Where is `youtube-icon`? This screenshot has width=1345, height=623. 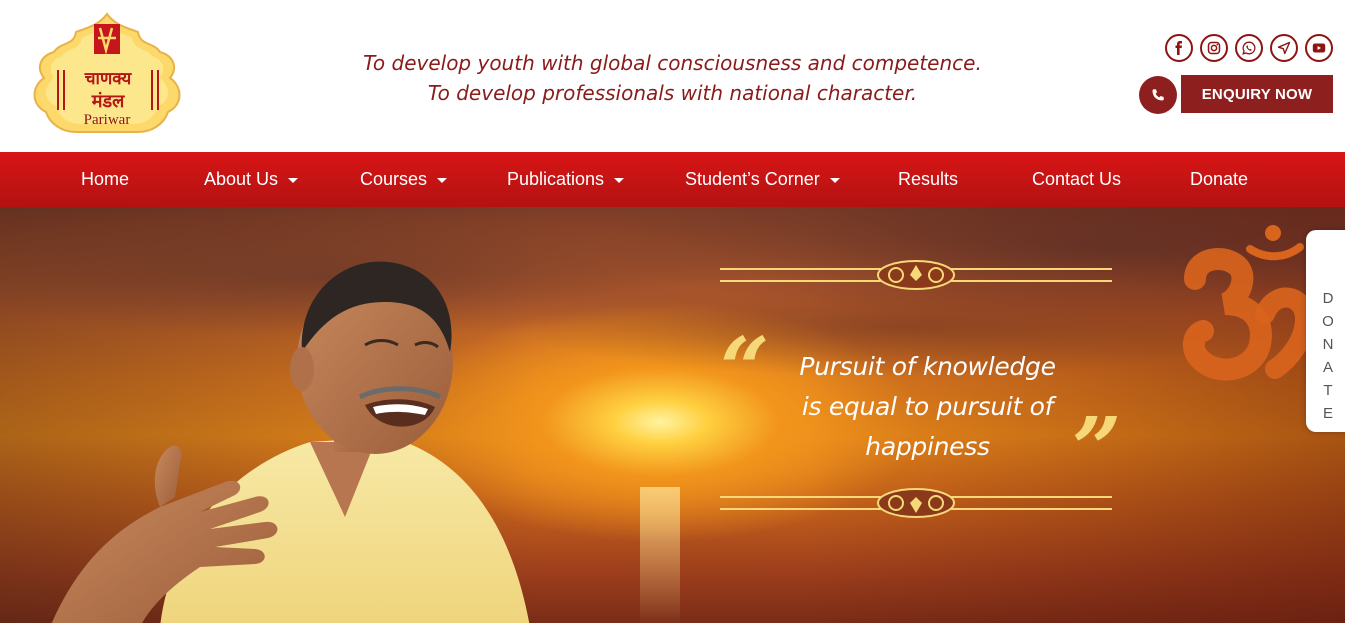 youtube-icon is located at coordinates (1319, 48).